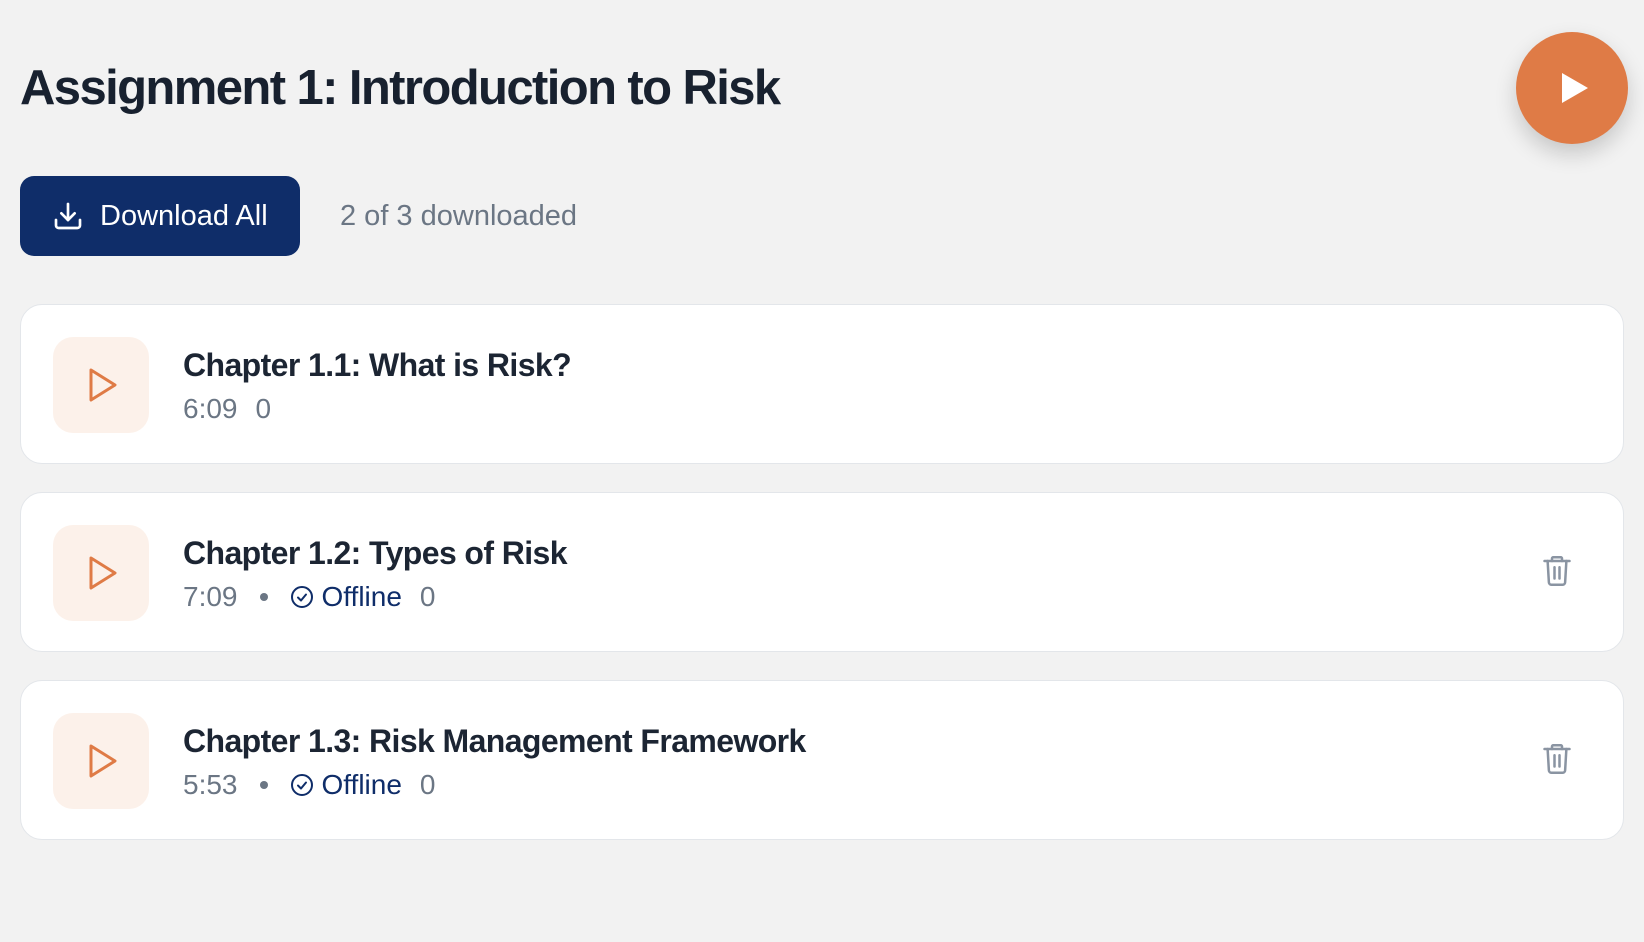  Describe the element at coordinates (184, 215) in the screenshot. I see `download-all-label: Download All` at that location.